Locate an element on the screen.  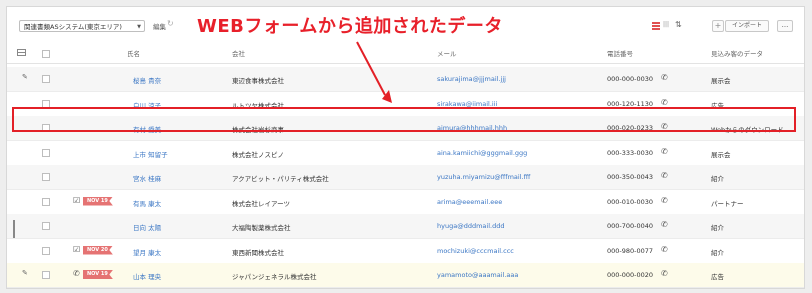
highlight-box is located at coordinates (404, 119).